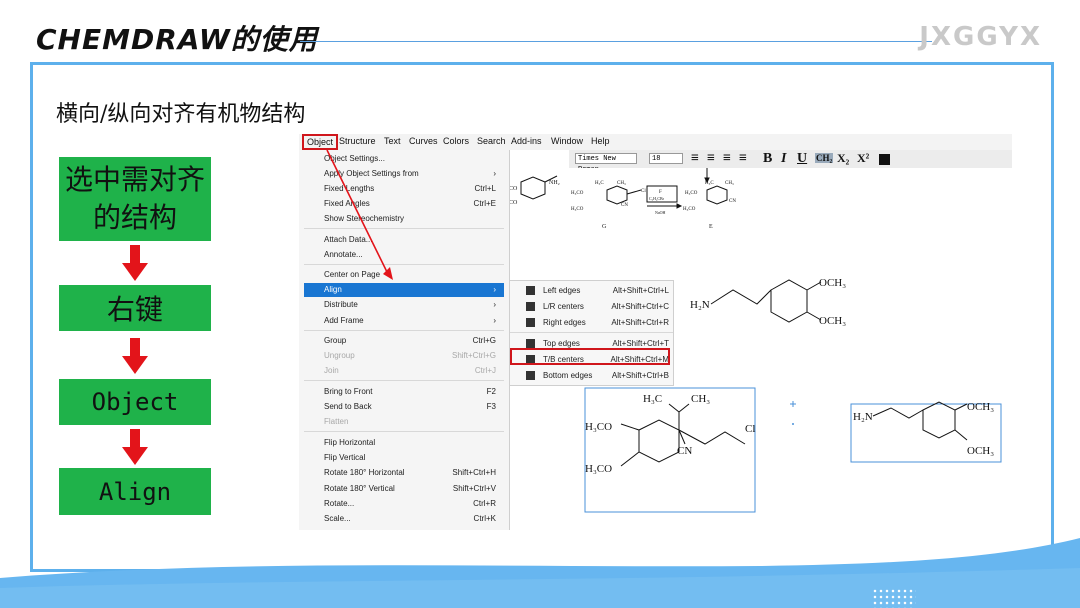 The image size is (1080, 608). I want to click on menu-item-fixed-angles: Fixed Angles Ctrl+E, so click(404, 204).